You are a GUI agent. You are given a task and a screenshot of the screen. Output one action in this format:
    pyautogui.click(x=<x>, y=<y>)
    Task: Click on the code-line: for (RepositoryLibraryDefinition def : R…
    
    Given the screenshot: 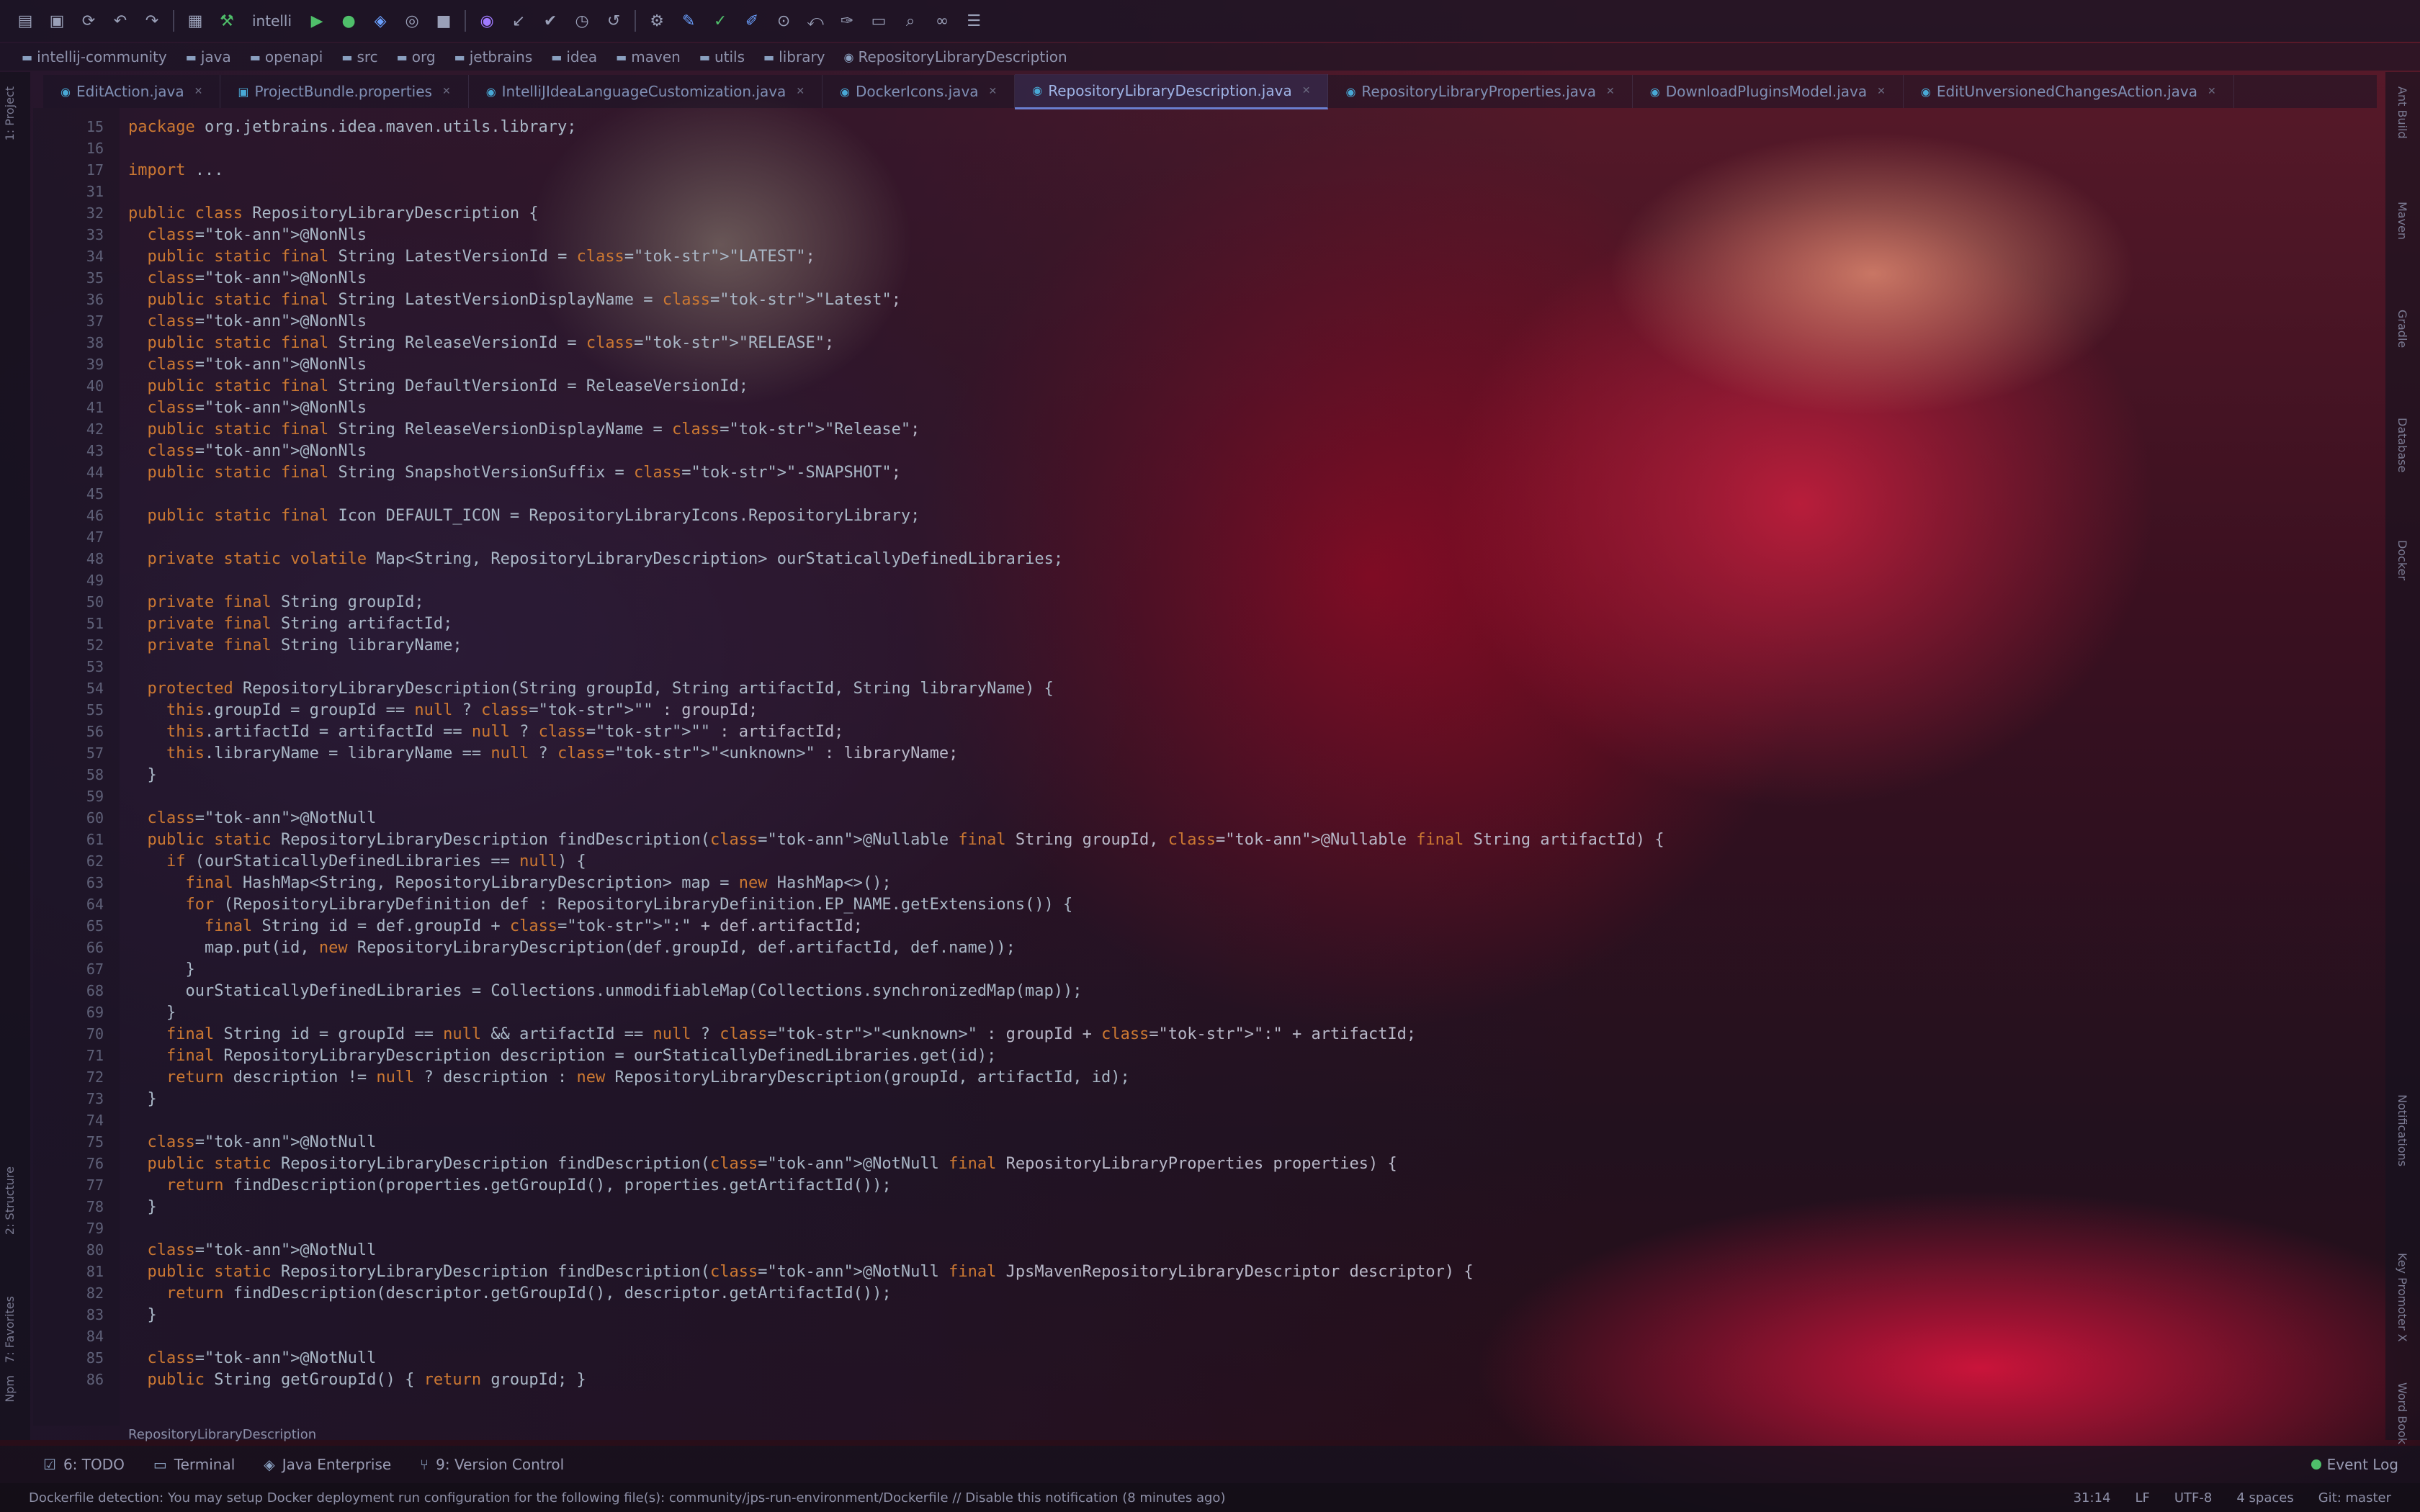 What is the action you would take?
    pyautogui.click(x=600, y=905)
    